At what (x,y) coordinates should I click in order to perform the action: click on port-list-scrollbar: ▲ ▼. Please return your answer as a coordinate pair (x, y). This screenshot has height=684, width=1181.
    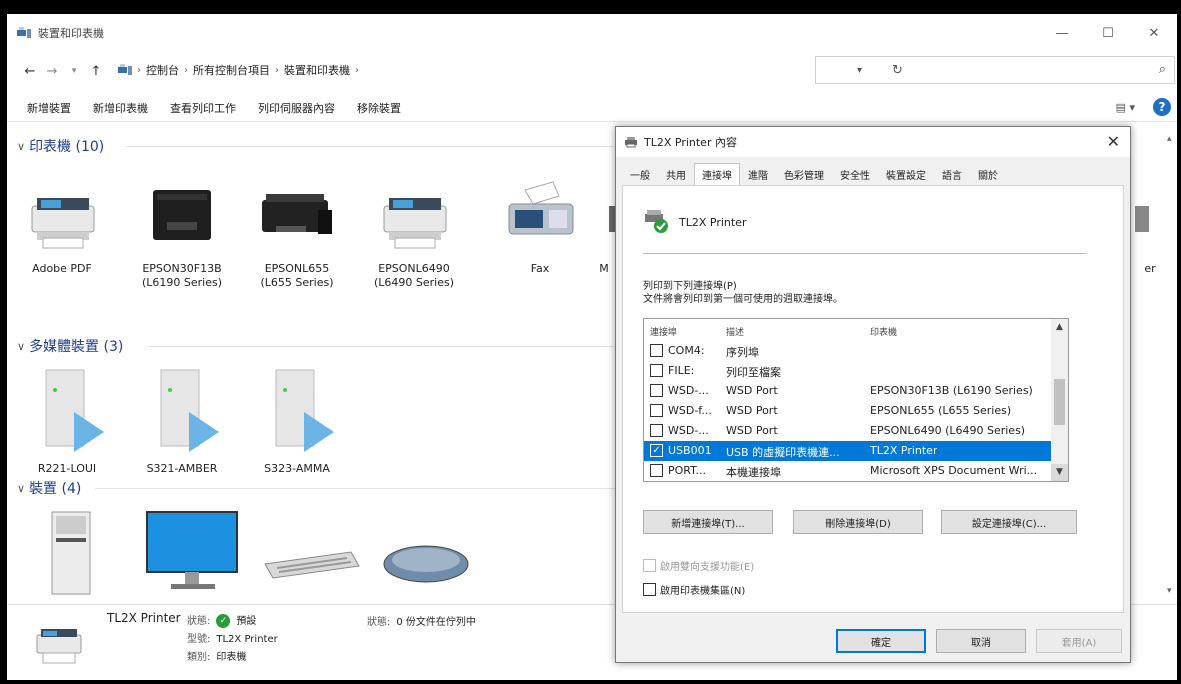
    Looking at the image, I should click on (1059, 400).